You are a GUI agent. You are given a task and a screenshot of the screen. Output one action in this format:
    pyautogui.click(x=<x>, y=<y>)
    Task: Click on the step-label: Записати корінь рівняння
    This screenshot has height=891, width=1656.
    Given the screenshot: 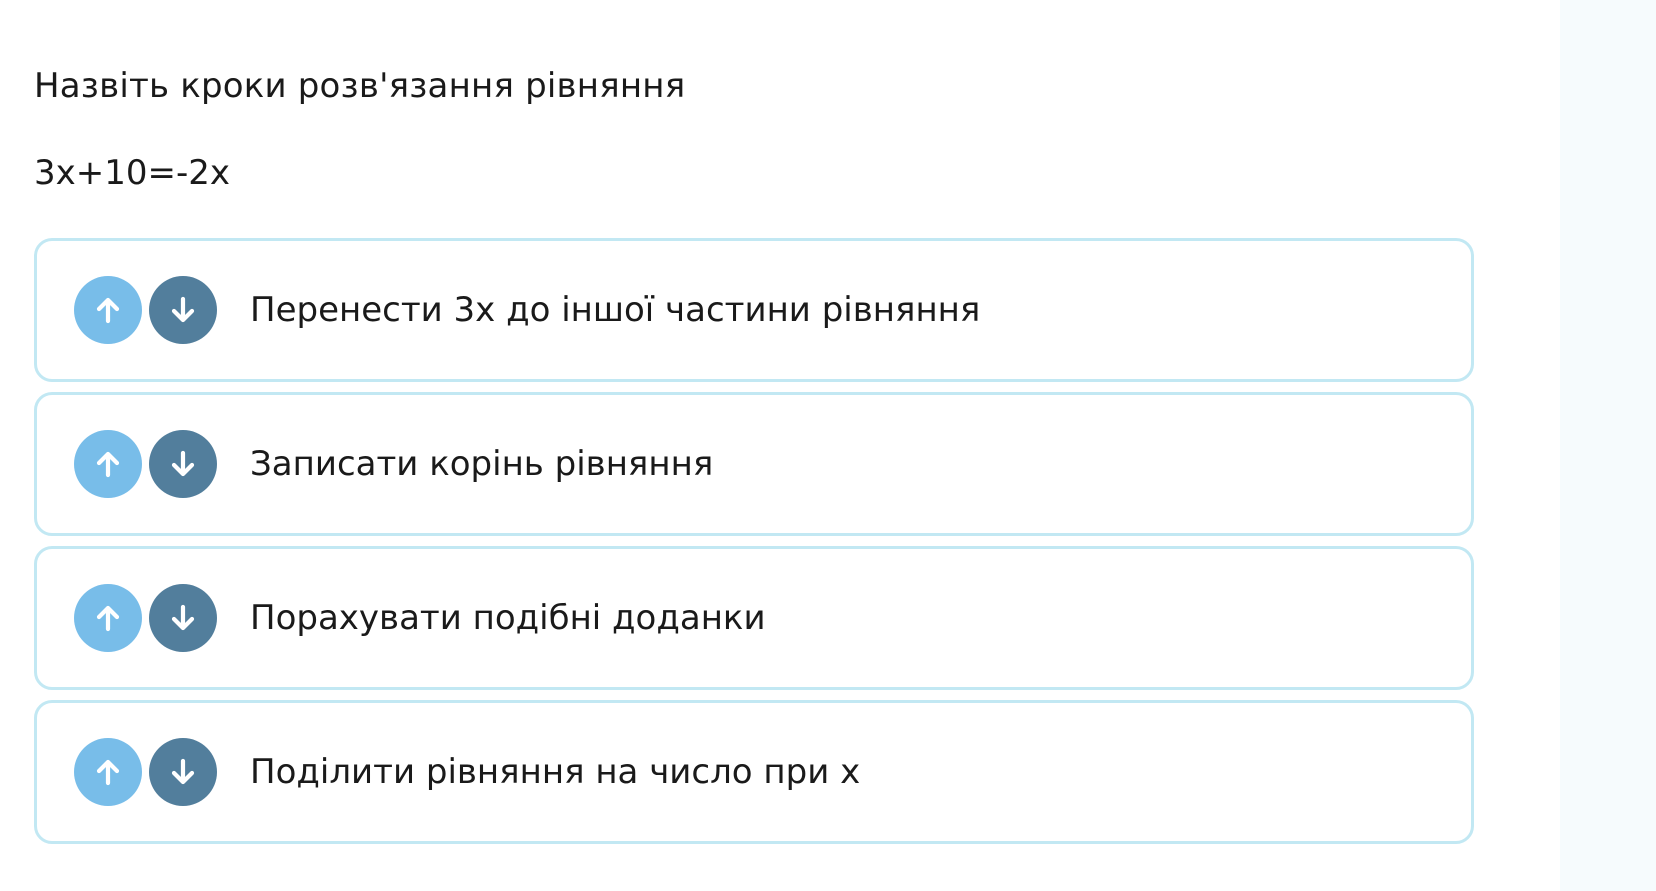 What is the action you would take?
    pyautogui.click(x=482, y=464)
    